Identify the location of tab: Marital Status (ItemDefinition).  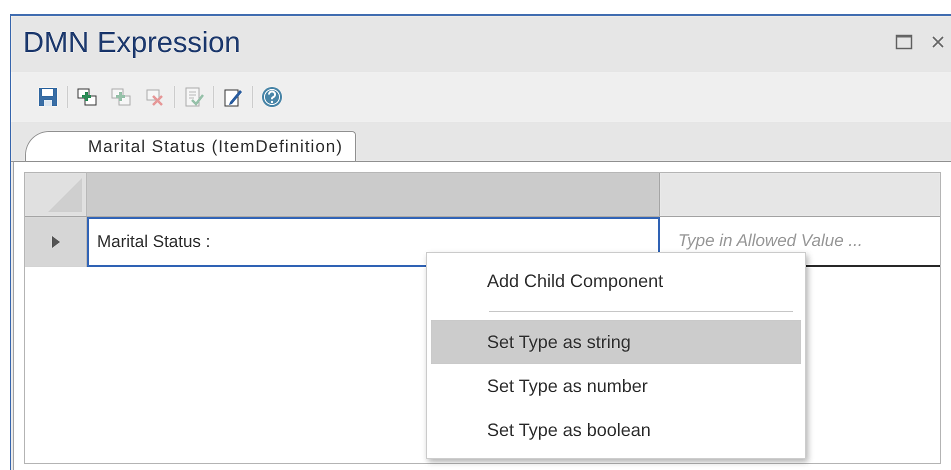
(190, 146).